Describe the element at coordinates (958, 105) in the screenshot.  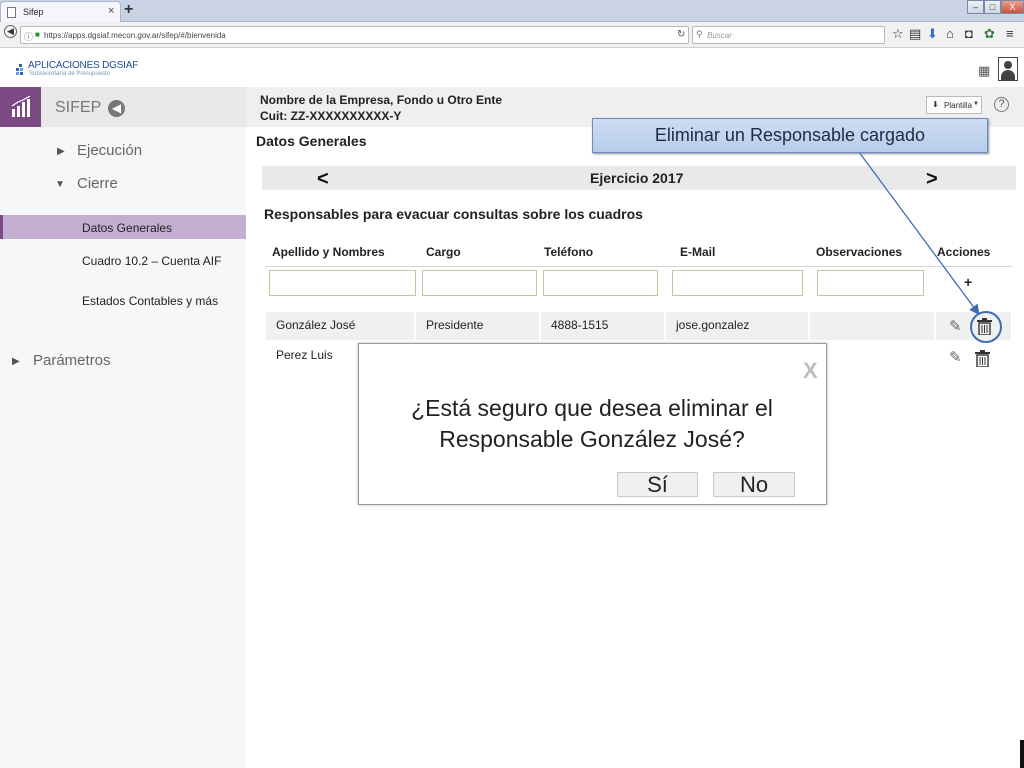
I see `plantilla-label: Plantilla` at that location.